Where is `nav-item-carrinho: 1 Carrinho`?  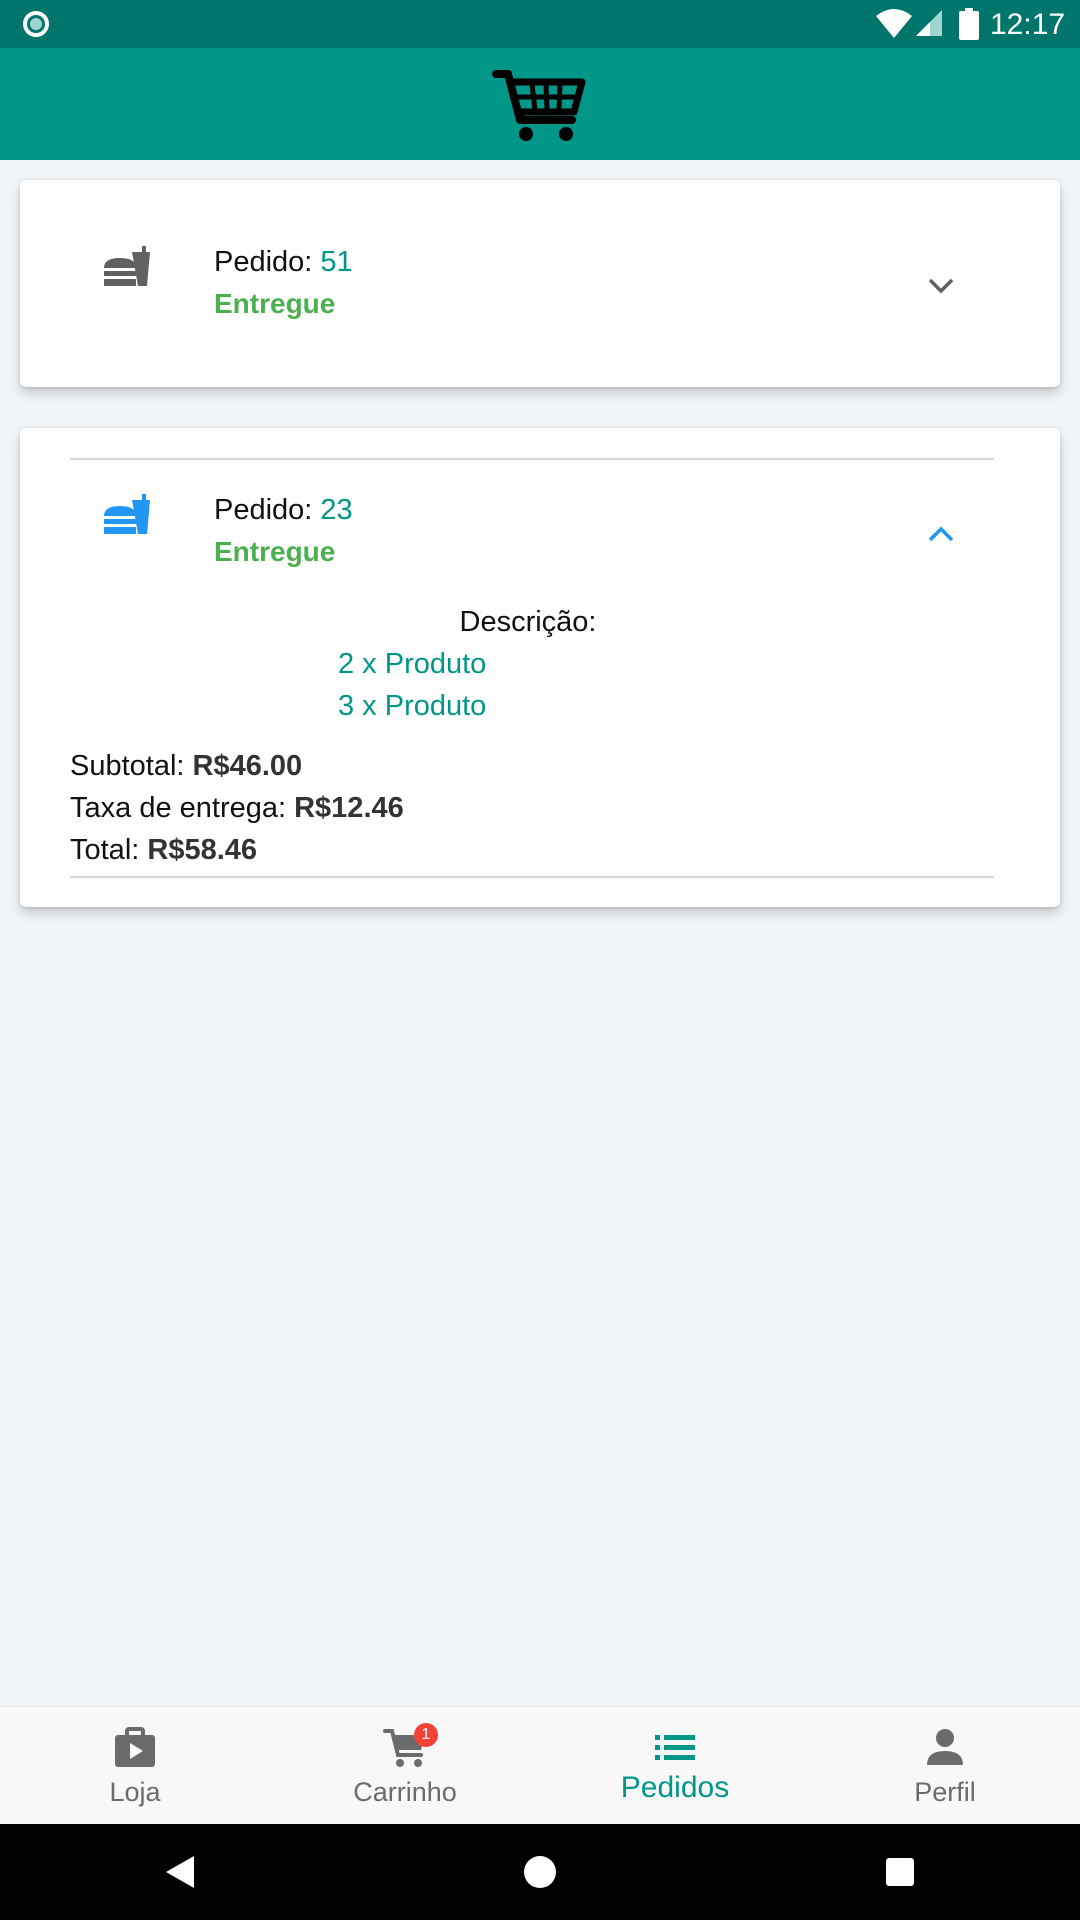 nav-item-carrinho: 1 Carrinho is located at coordinates (405, 1766).